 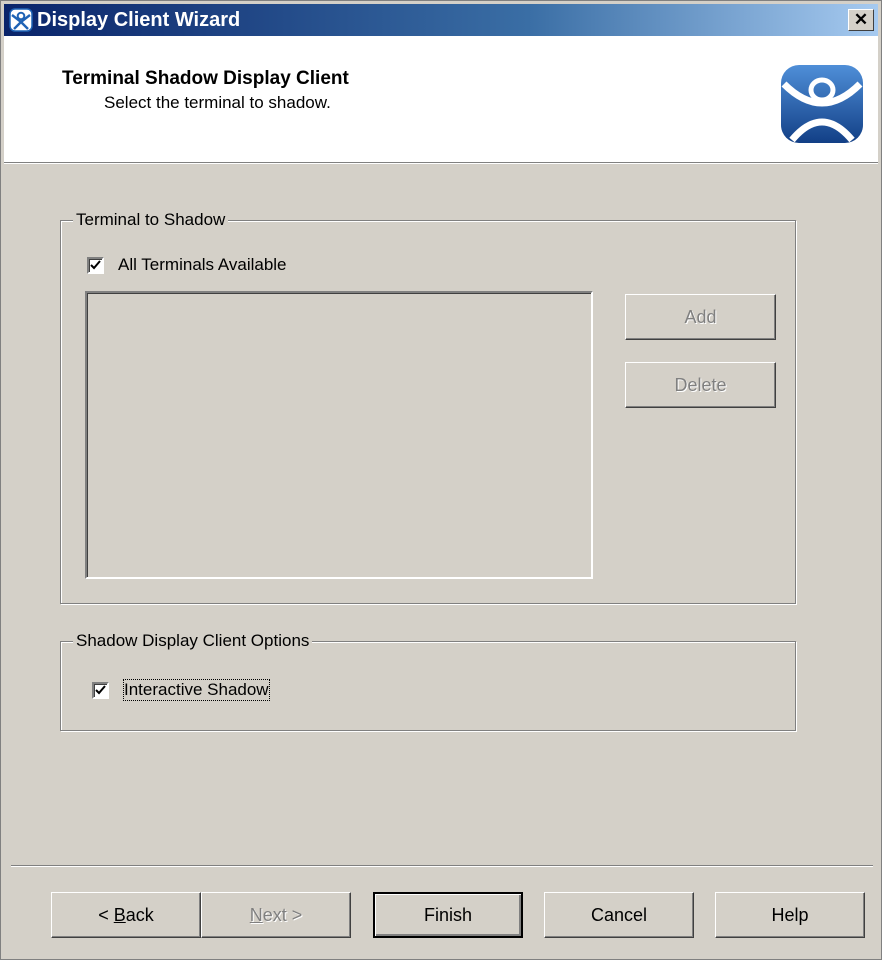 What do you see at coordinates (196, 690) in the screenshot?
I see `interactive-shadow-label: Interactive Shadow` at bounding box center [196, 690].